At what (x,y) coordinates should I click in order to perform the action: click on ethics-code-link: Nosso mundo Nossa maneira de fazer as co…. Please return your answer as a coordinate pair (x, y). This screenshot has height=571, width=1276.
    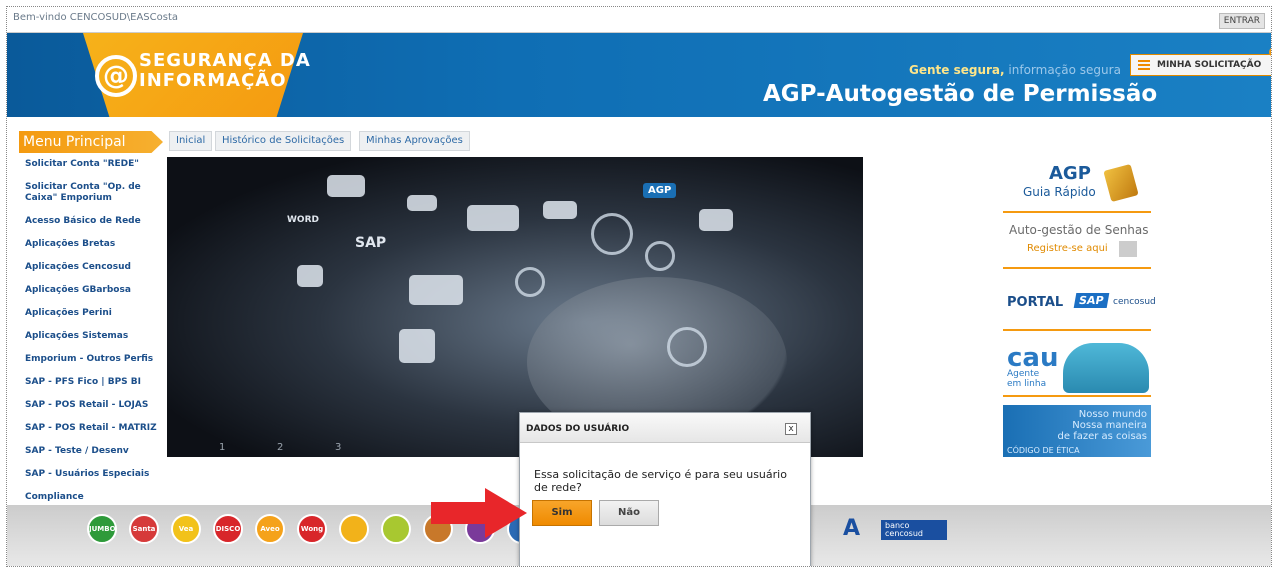
    Looking at the image, I should click on (1077, 431).